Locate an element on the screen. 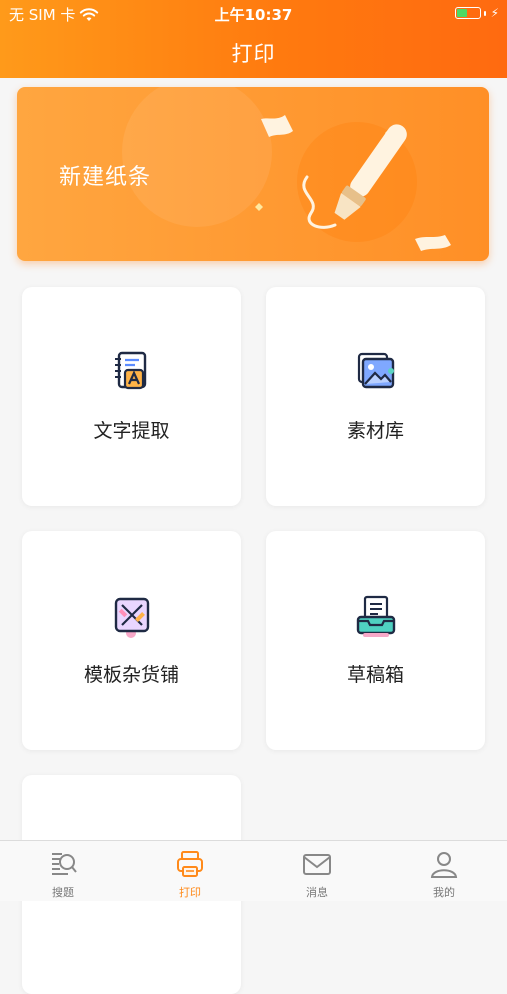  draft-box-icon is located at coordinates (376, 616).